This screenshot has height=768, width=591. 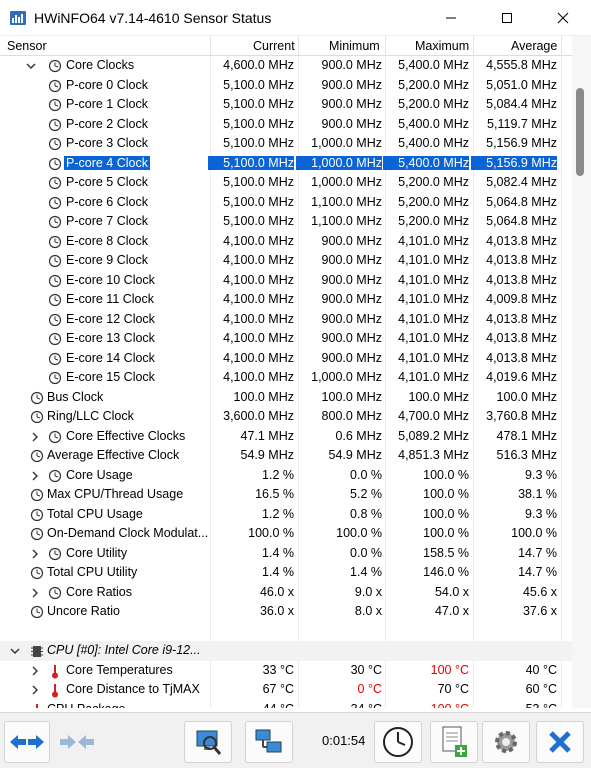 I want to click on sensor-label: E-core 14 Clock, so click(x=110, y=357).